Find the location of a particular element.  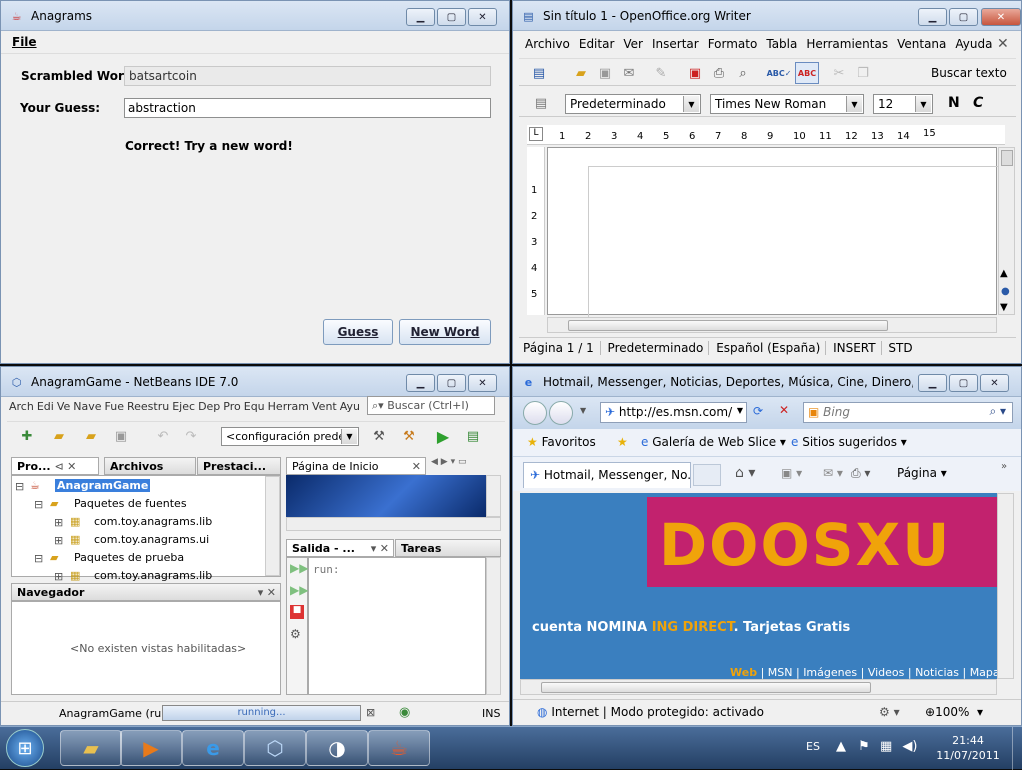

autospell-icon: ABC is located at coordinates (807, 73).